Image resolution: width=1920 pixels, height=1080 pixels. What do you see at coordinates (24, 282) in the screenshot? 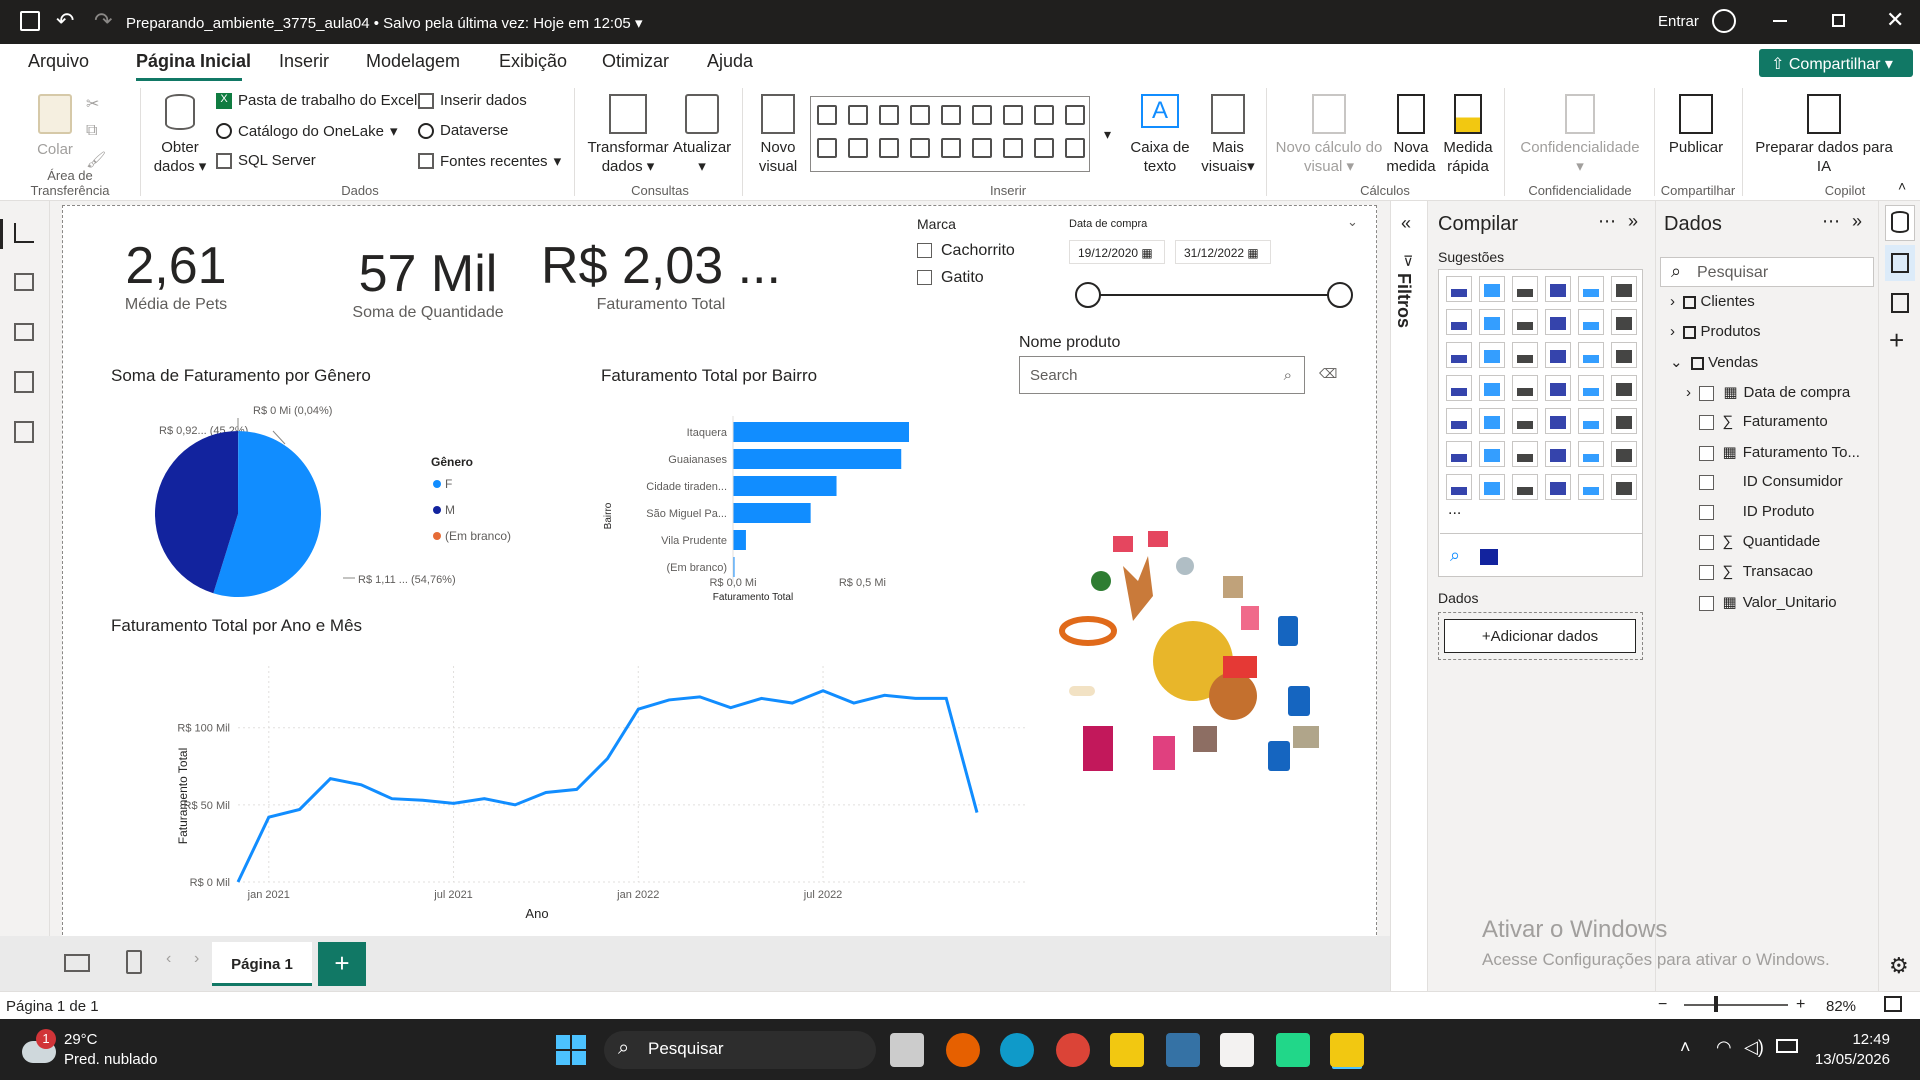
I see `table-view-icon` at bounding box center [24, 282].